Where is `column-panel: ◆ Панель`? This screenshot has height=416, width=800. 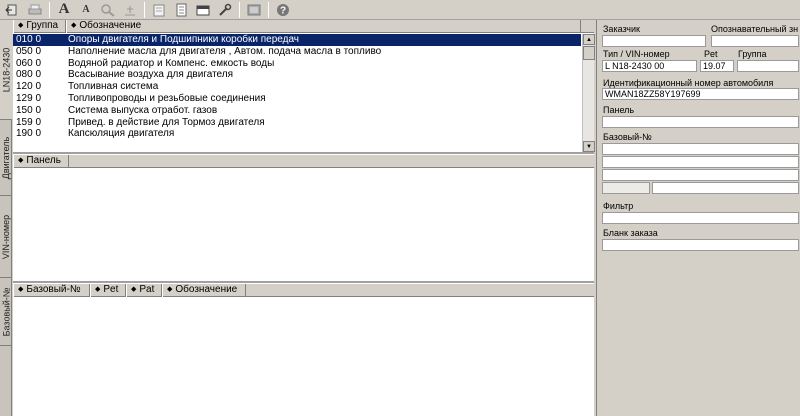 column-panel: ◆ Панель is located at coordinates (41, 161).